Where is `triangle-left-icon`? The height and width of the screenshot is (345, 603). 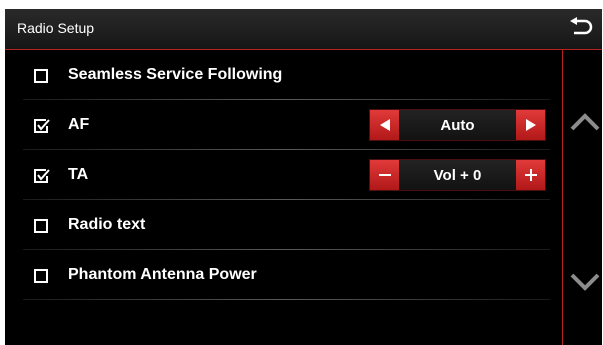
triangle-left-icon is located at coordinates (384, 125).